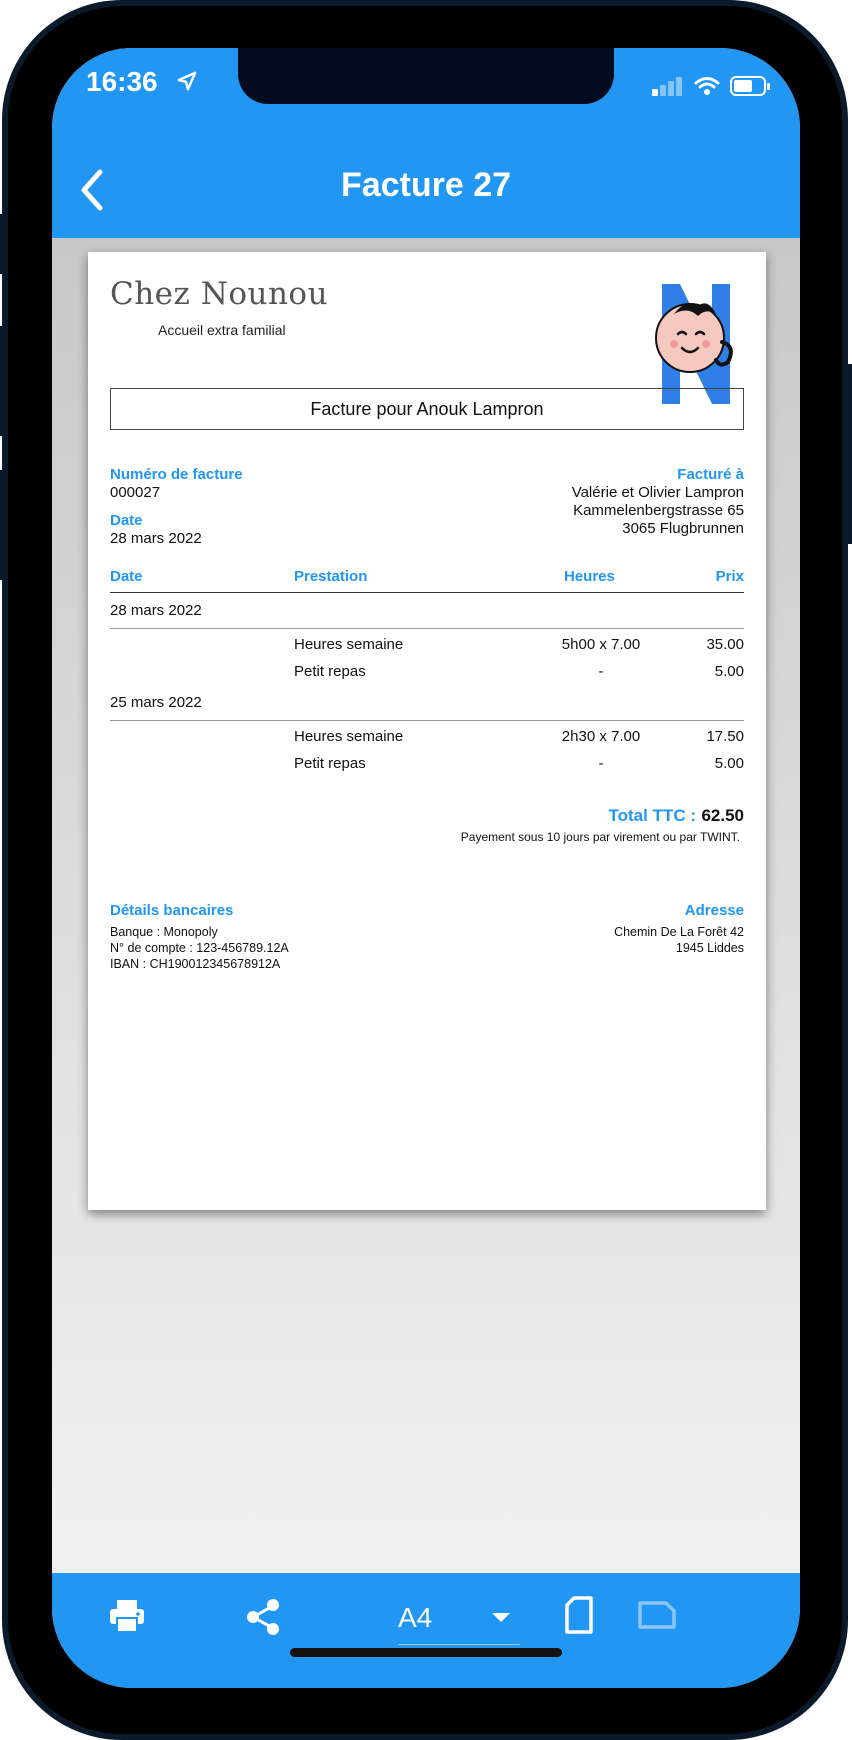 The height and width of the screenshot is (1740, 852). What do you see at coordinates (415, 1618) in the screenshot?
I see `page-size-select: A4` at bounding box center [415, 1618].